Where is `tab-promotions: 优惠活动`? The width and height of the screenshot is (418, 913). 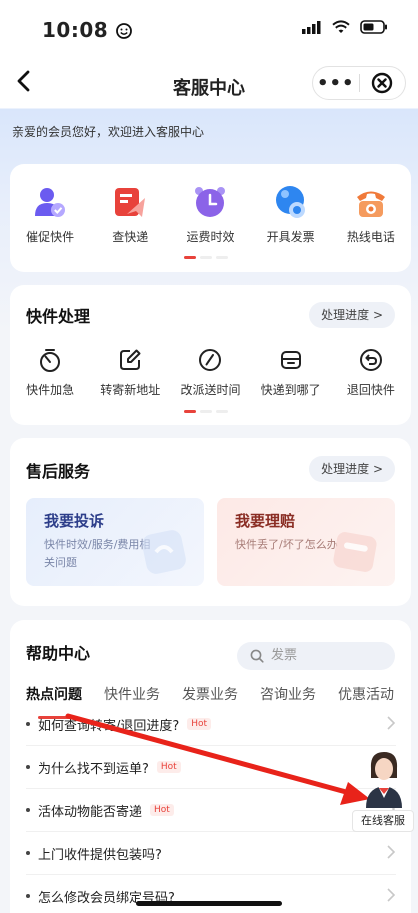 tab-promotions: 优惠活动 is located at coordinates (366, 694).